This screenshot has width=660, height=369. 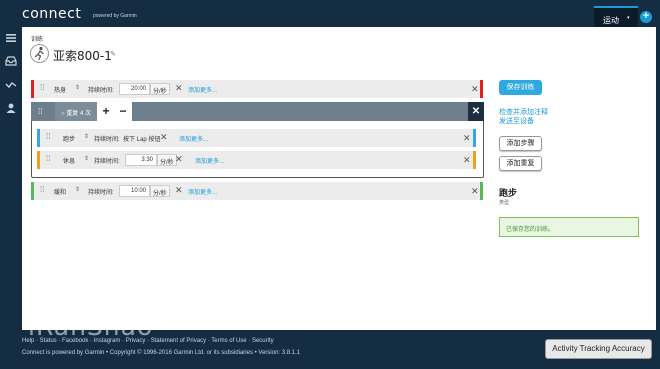 What do you see at coordinates (60, 89) in the screenshot?
I see `step-type-select: 热身` at bounding box center [60, 89].